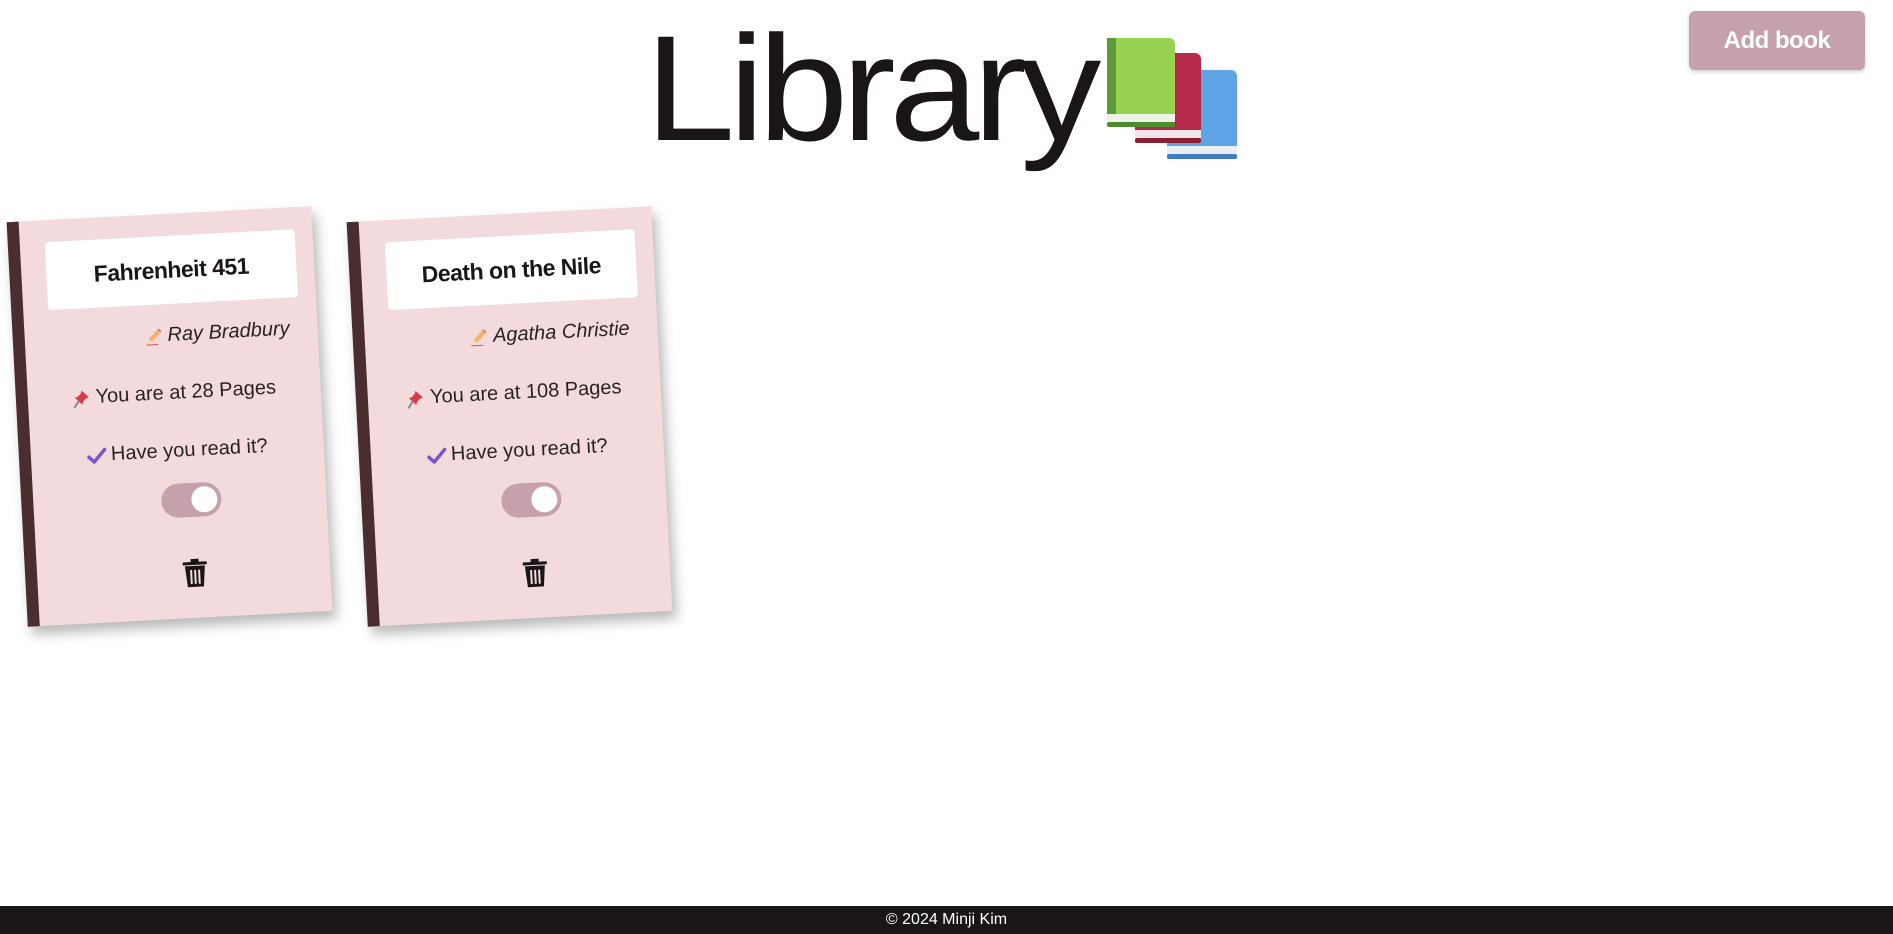  I want to click on author-row: Ray Bradbury, so click(216, 333).